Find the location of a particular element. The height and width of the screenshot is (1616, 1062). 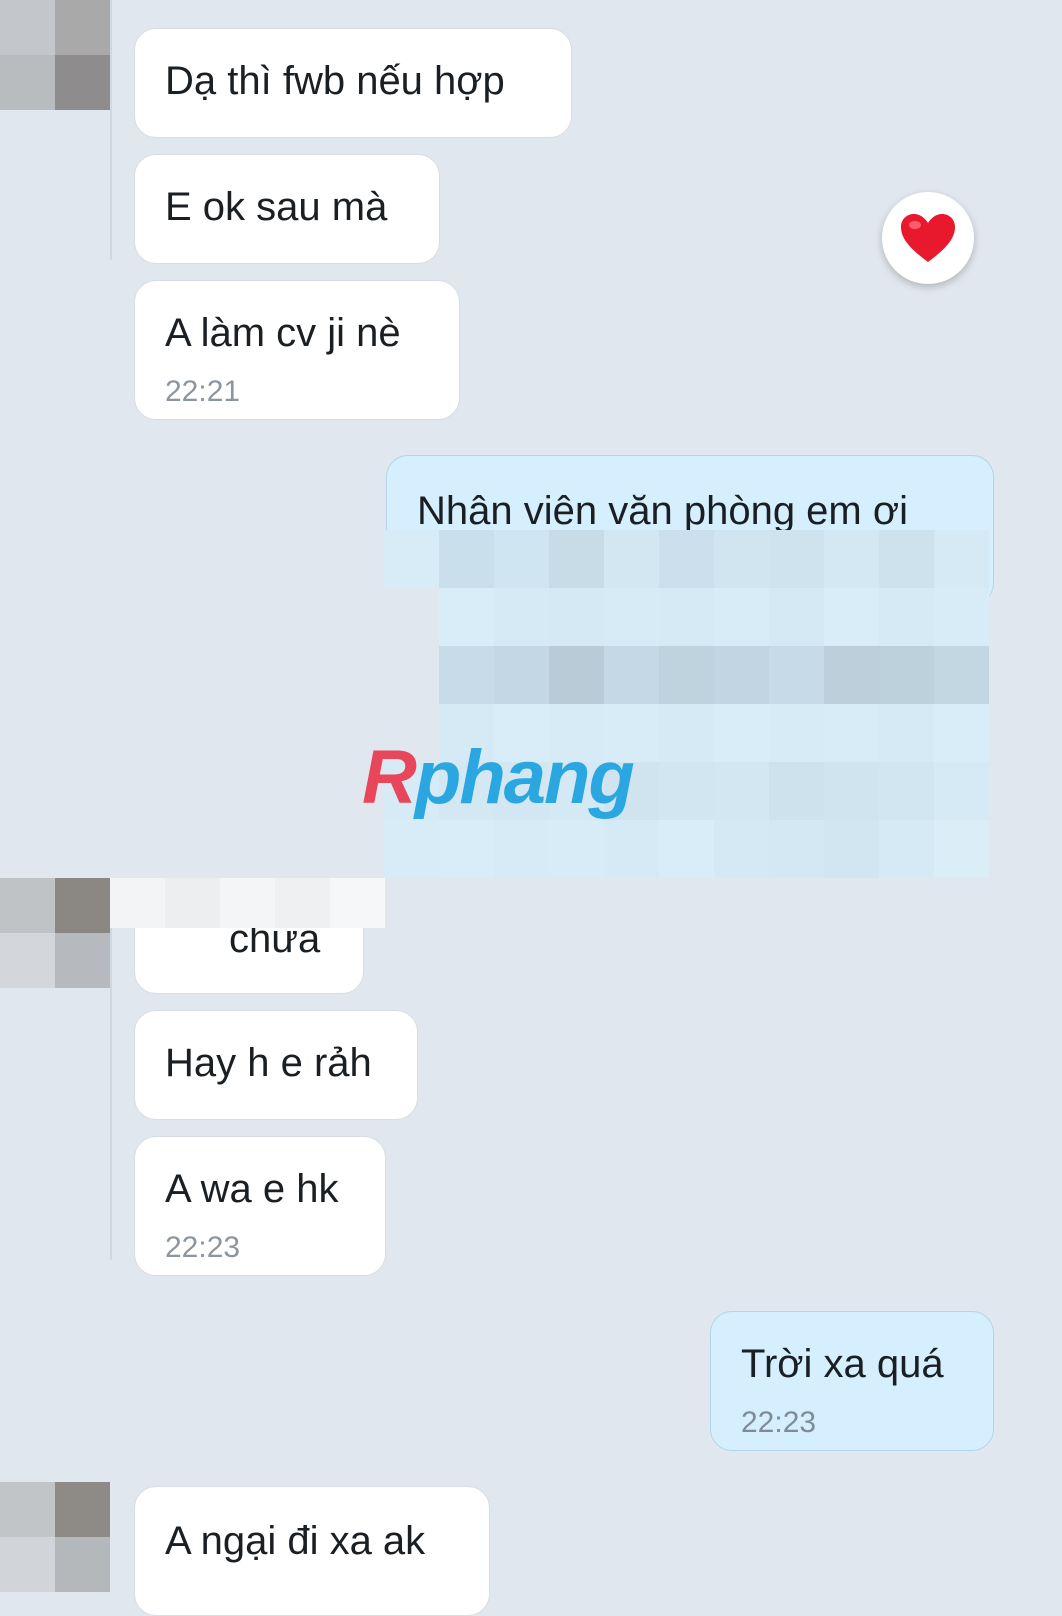

message-bubble-incoming: Dạ thì fwb nếu hợp is located at coordinates (353, 83).